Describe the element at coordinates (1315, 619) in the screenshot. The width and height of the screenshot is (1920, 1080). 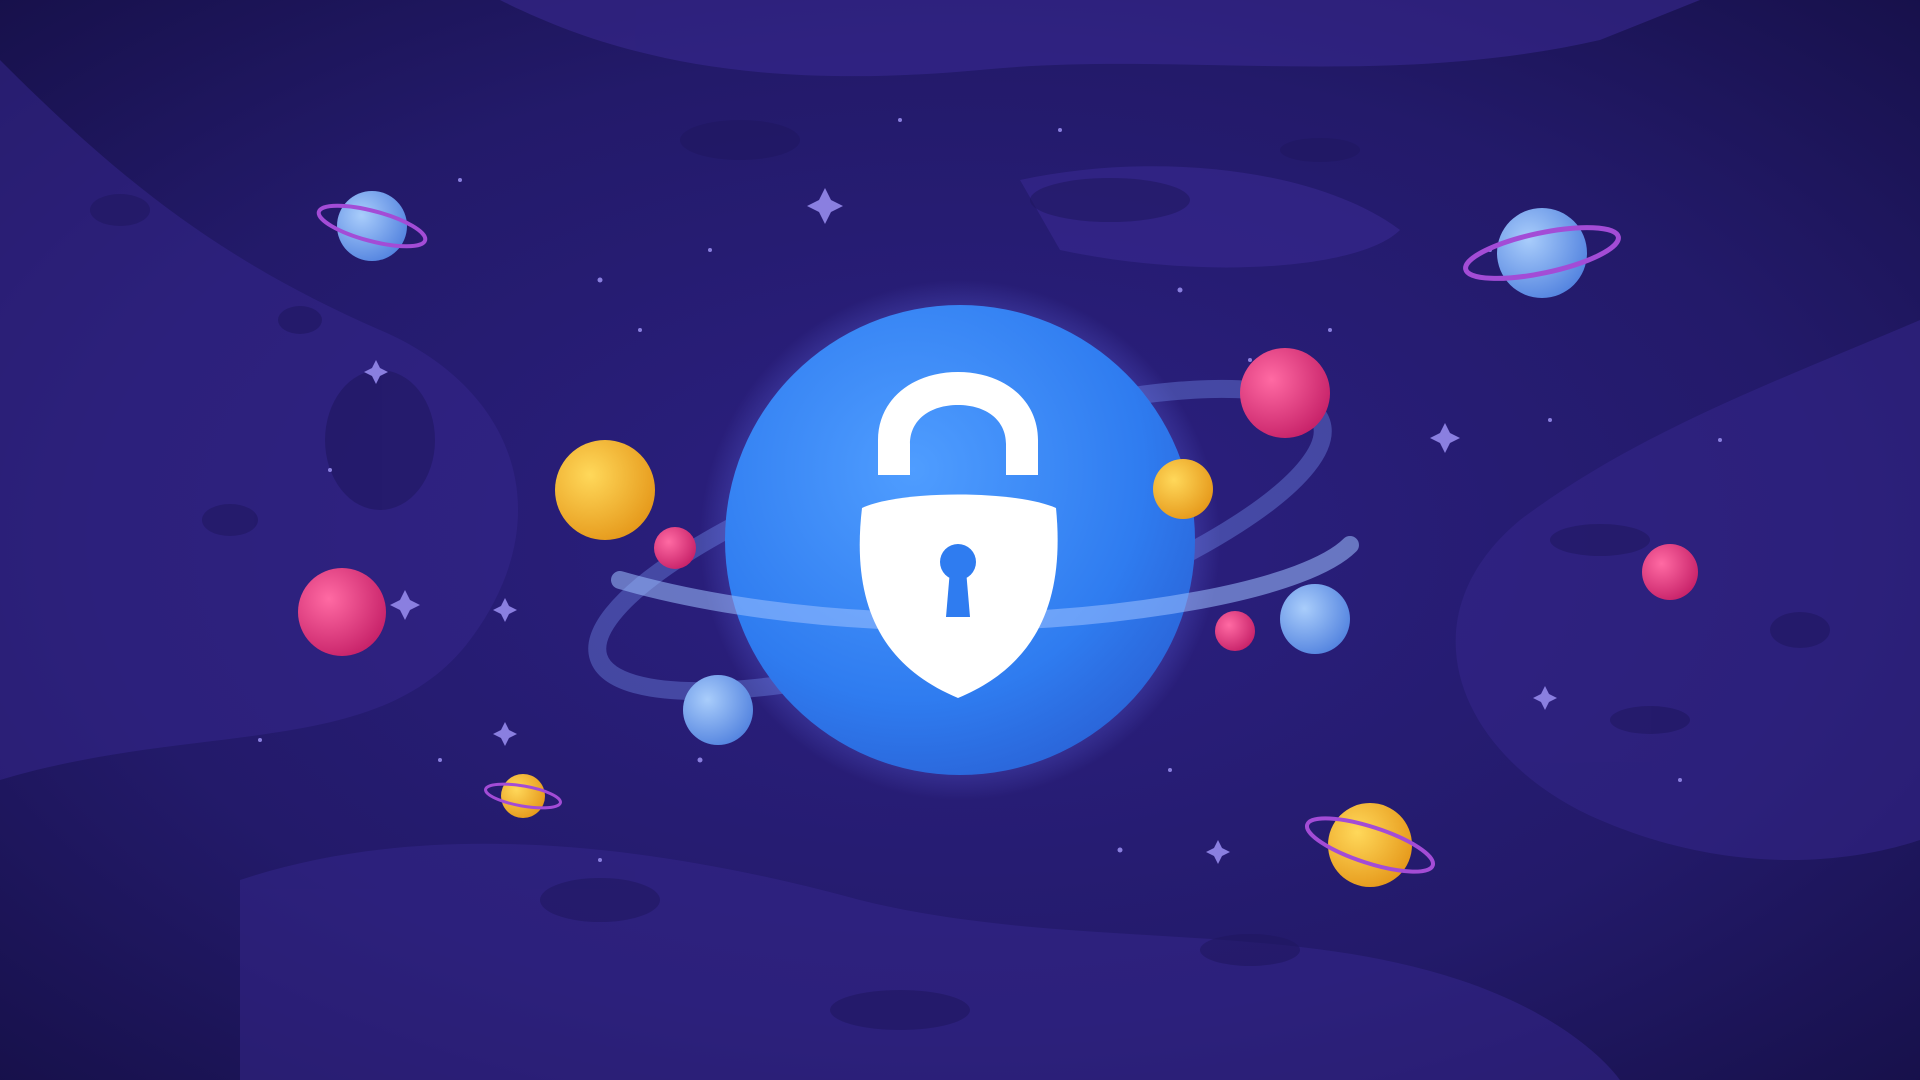
I see `planet-blue-medium` at that location.